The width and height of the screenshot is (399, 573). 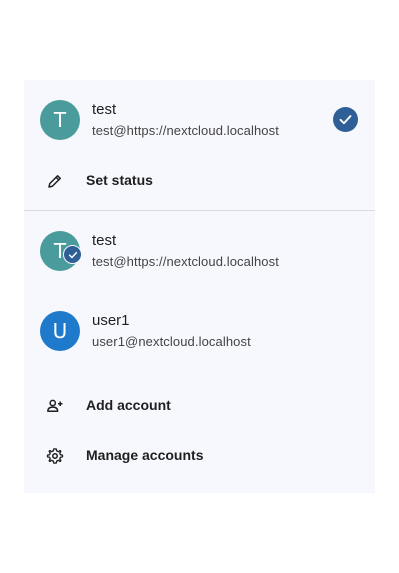 I want to click on check-badge-icon, so click(x=72, y=254).